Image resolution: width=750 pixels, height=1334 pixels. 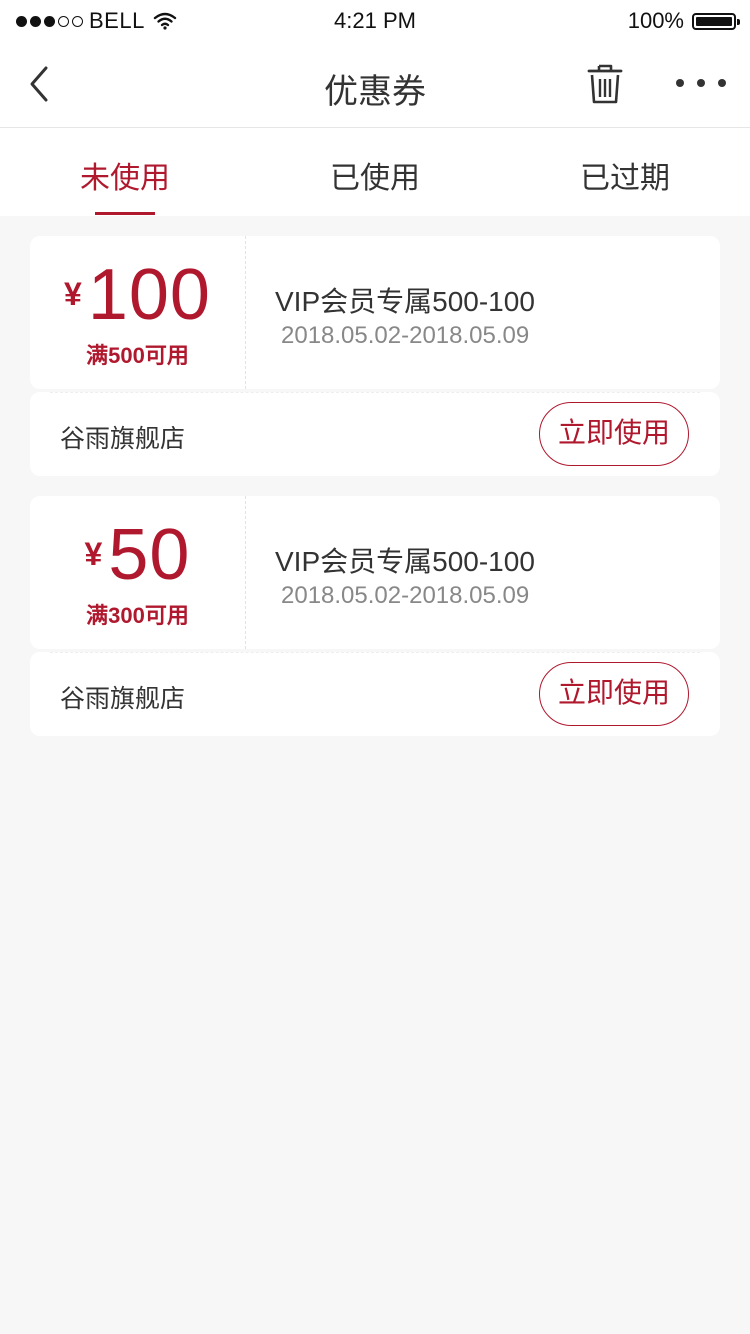 I want to click on active-tab-indicator, so click(x=125, y=213).